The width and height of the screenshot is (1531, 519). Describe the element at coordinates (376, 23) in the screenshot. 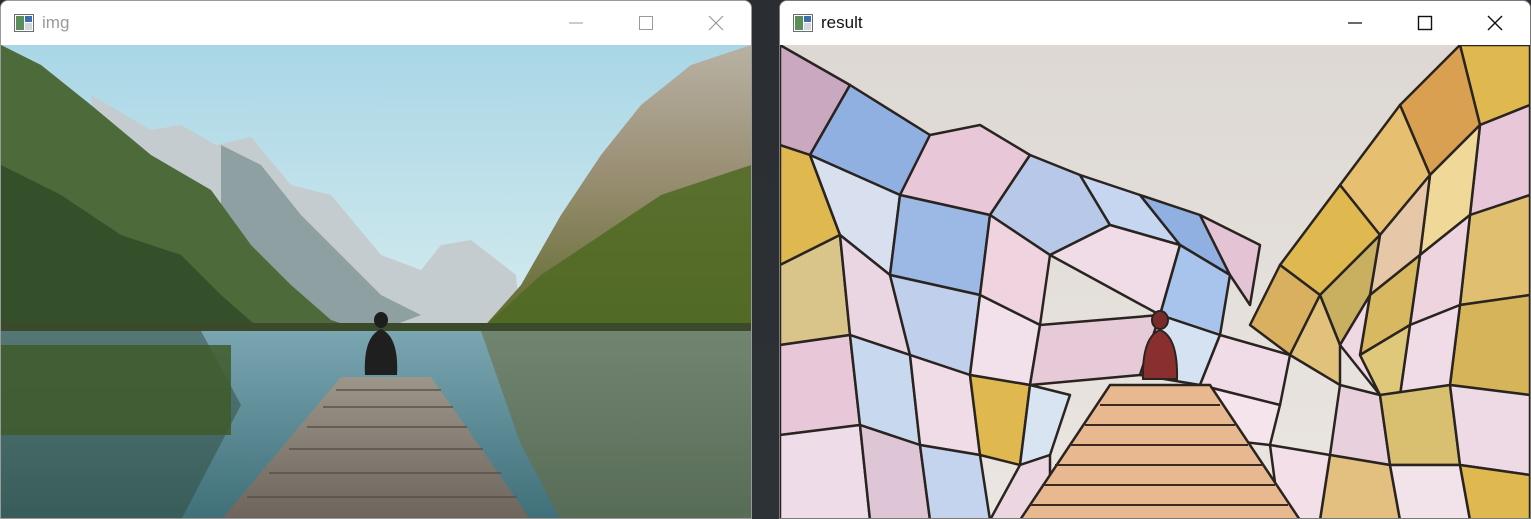

I see `titlebar: img` at that location.